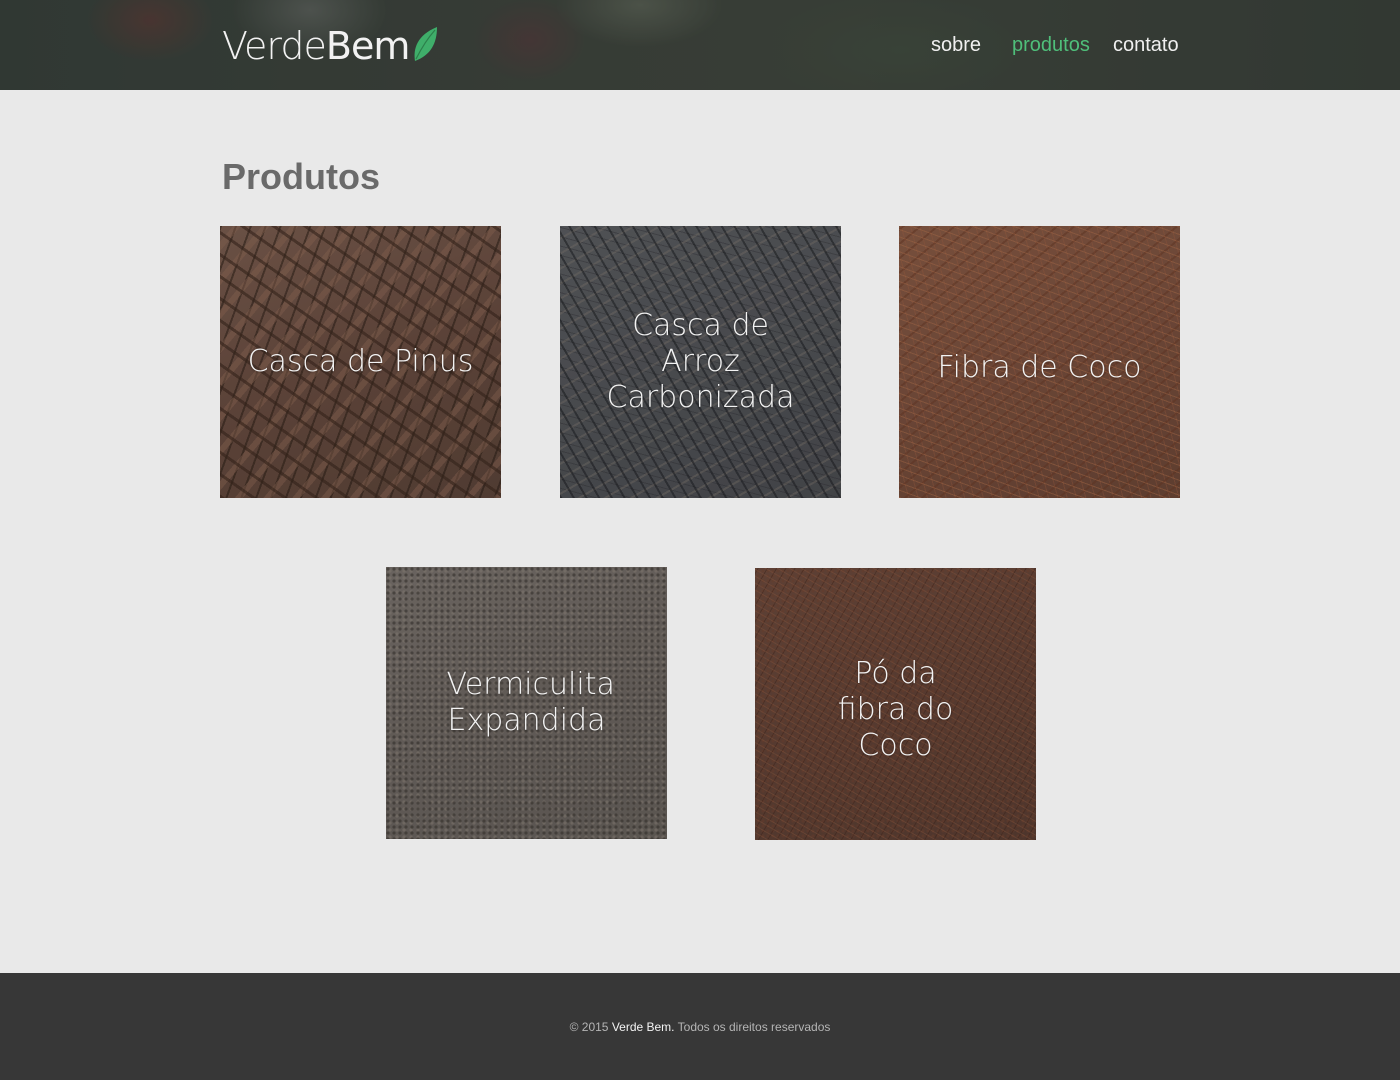 This screenshot has height=1080, width=1400. I want to click on product-card-fibra-de-coco: Fibra de Coco, so click(1039, 362).